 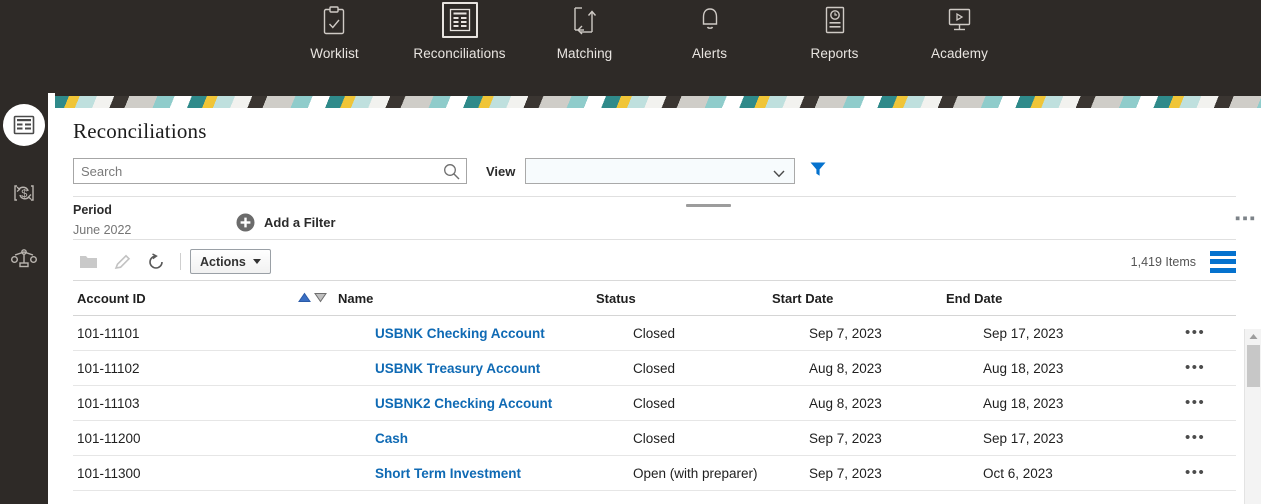 What do you see at coordinates (245, 222) in the screenshot?
I see `plus-circle-icon` at bounding box center [245, 222].